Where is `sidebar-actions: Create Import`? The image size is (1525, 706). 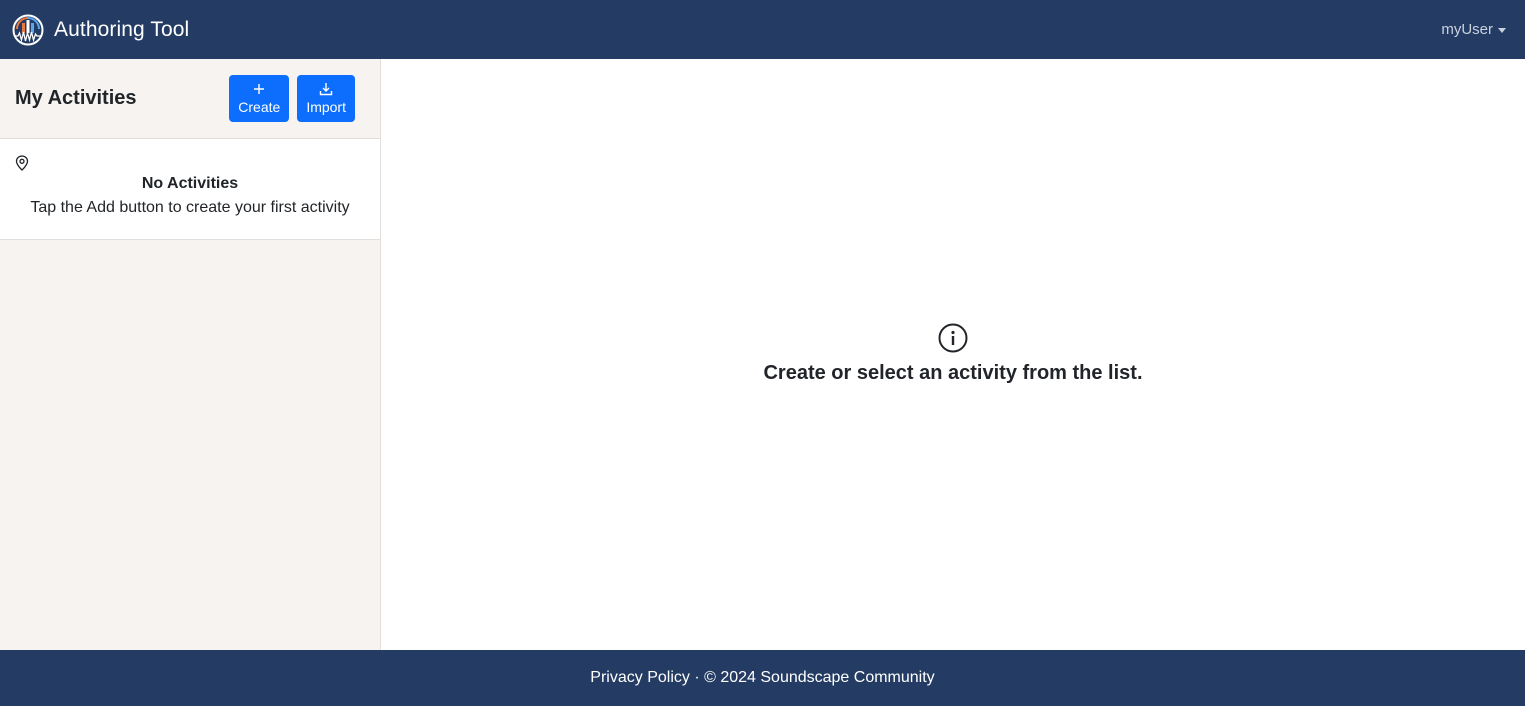
sidebar-actions: Create Import is located at coordinates (292, 98).